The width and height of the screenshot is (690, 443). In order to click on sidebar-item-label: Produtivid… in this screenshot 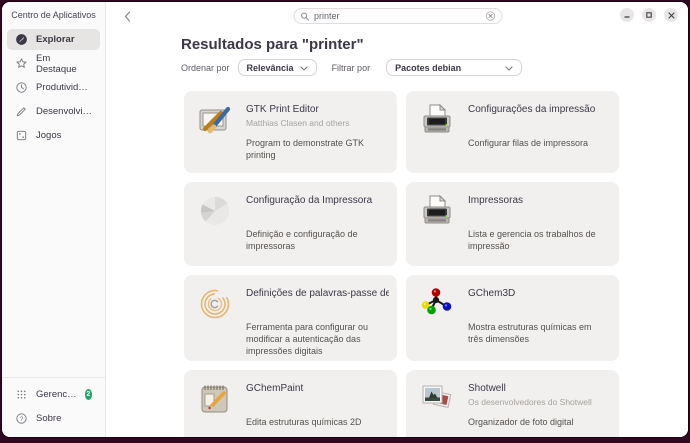, I will do `click(62, 87)`.